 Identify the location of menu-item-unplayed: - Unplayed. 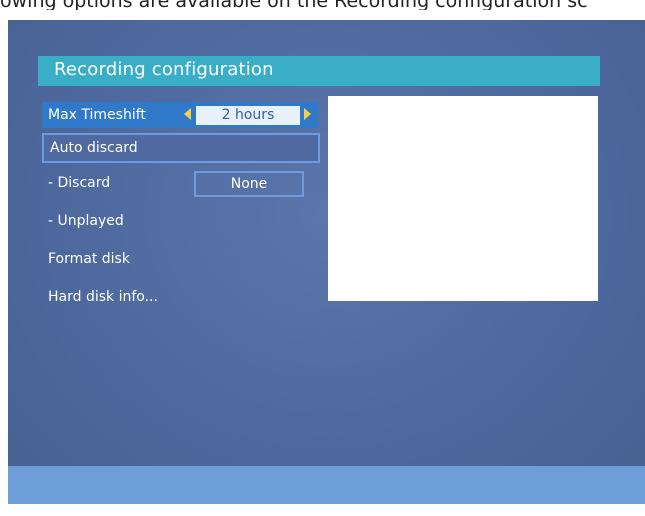
(122, 221).